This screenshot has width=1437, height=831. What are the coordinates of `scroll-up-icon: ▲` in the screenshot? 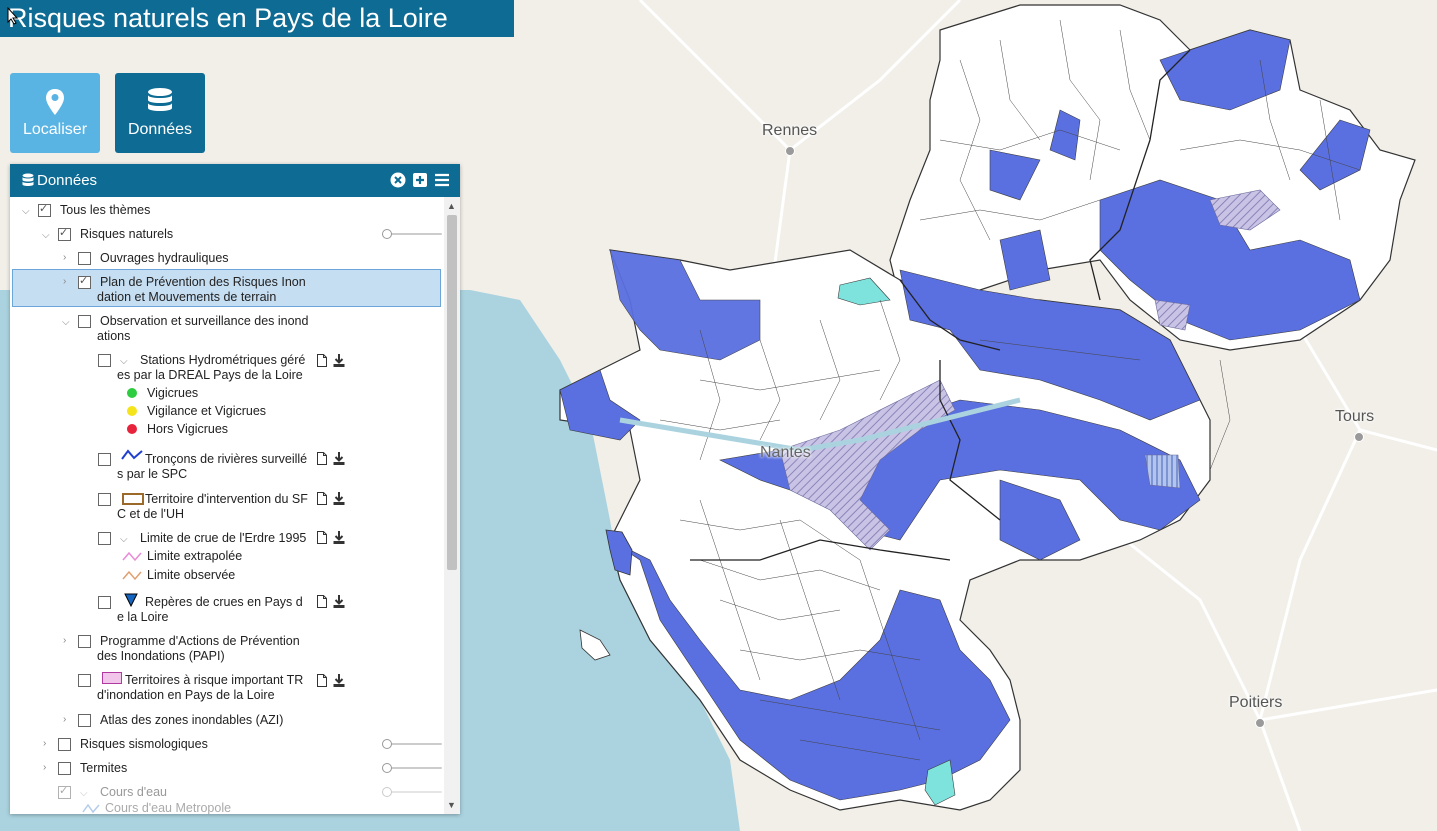 It's located at (451, 206).